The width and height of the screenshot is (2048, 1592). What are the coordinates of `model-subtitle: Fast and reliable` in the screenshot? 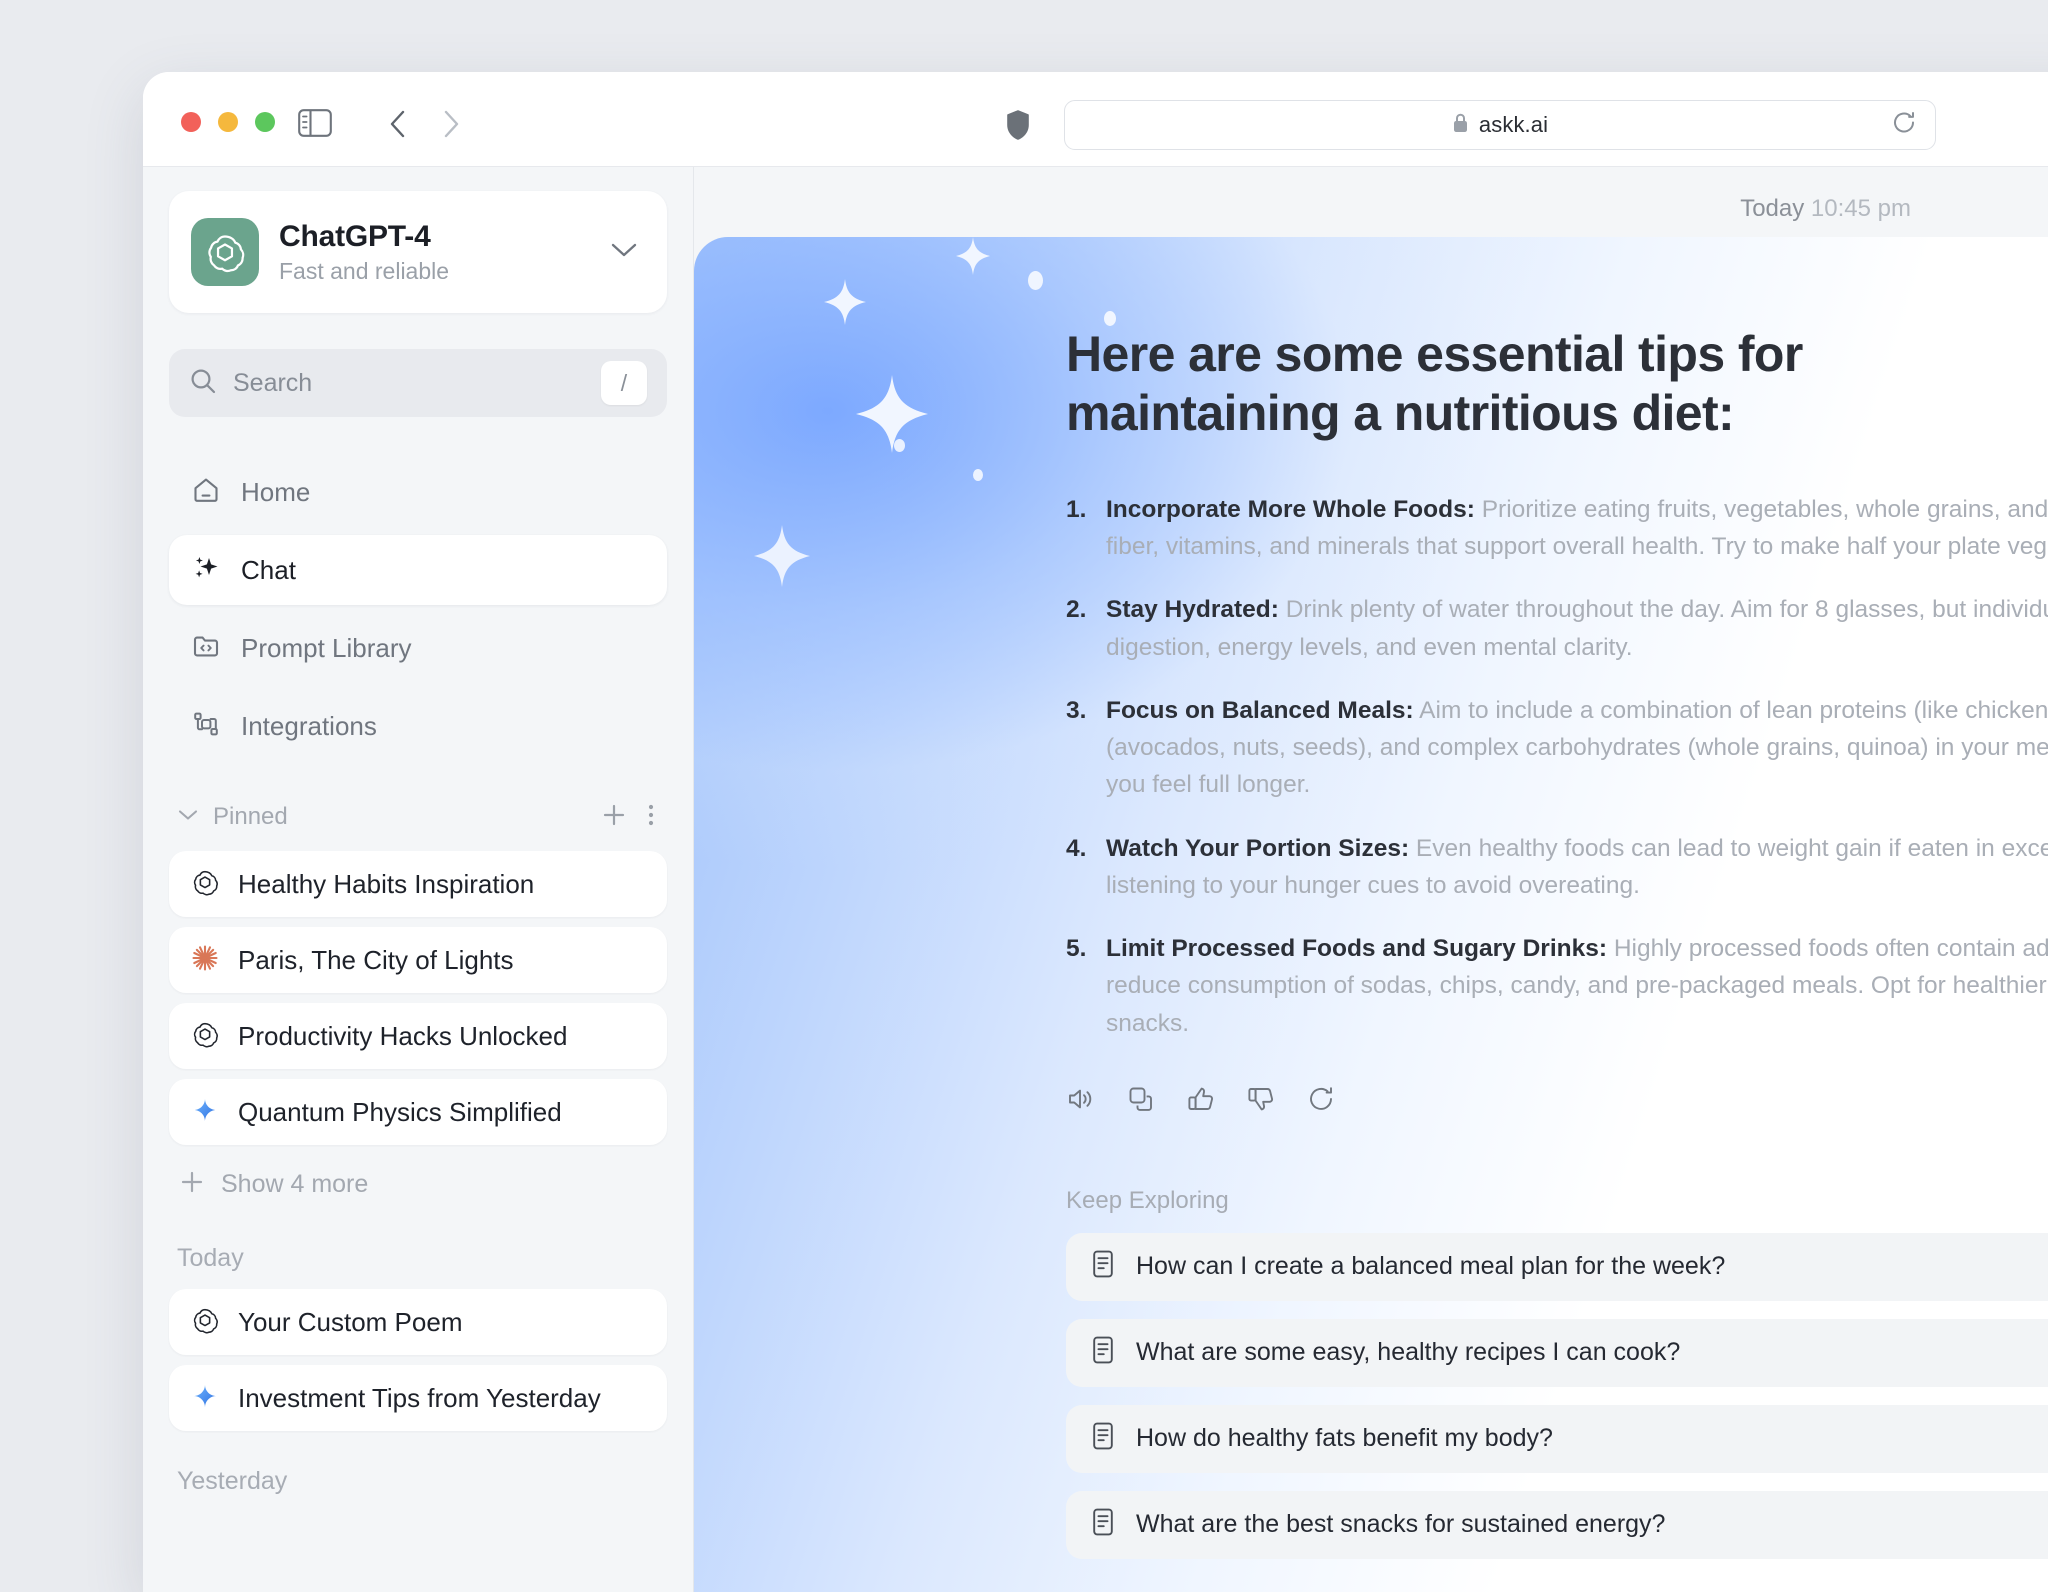 It's located at (364, 270).